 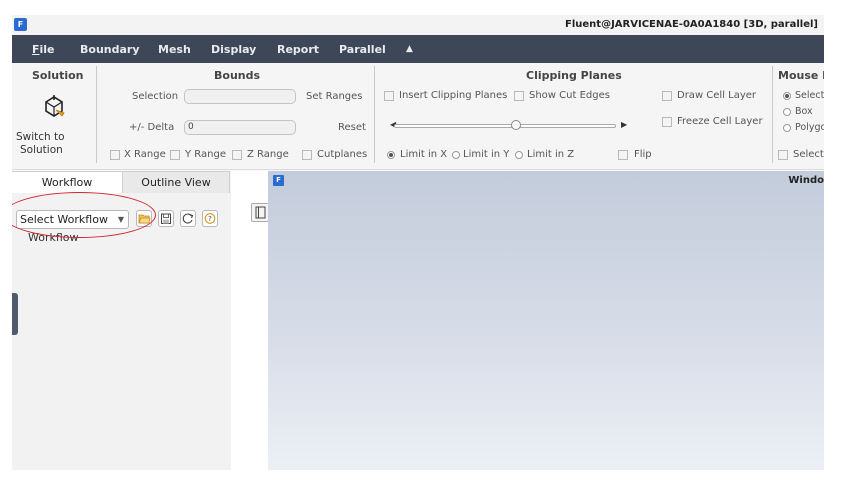 I want to click on mouse-probe-group-title: Mouse P, so click(x=801, y=75).